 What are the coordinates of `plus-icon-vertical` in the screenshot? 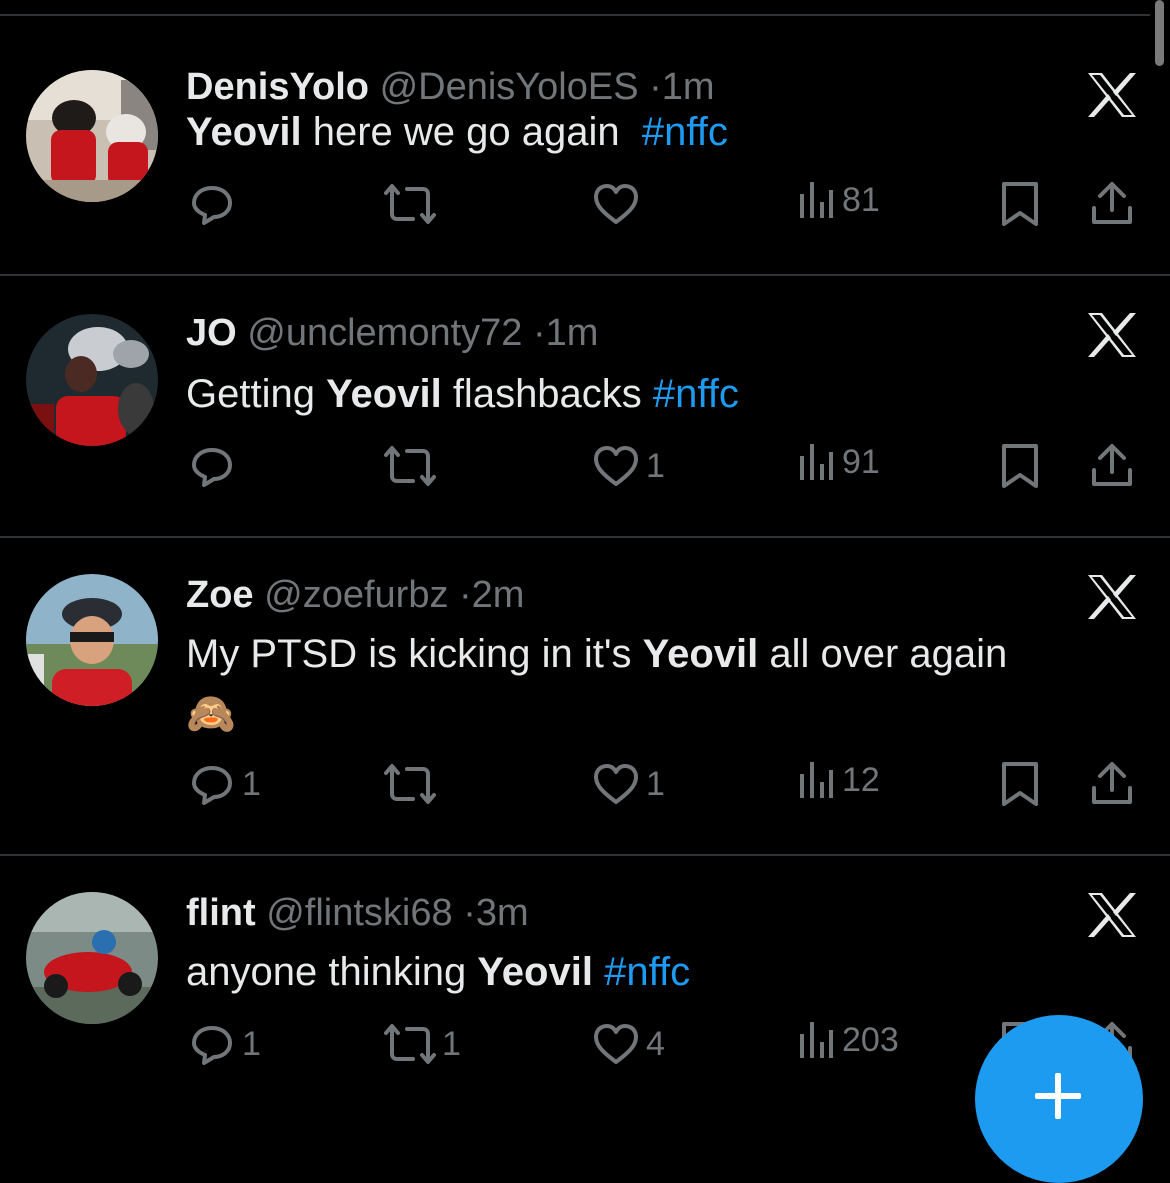 It's located at (1058, 1096).